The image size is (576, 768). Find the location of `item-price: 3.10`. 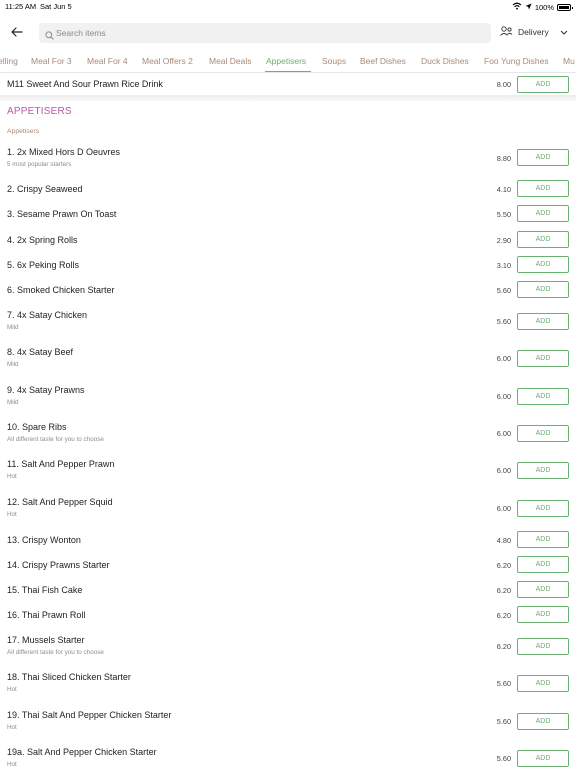

item-price: 3.10 is located at coordinates (503, 265).